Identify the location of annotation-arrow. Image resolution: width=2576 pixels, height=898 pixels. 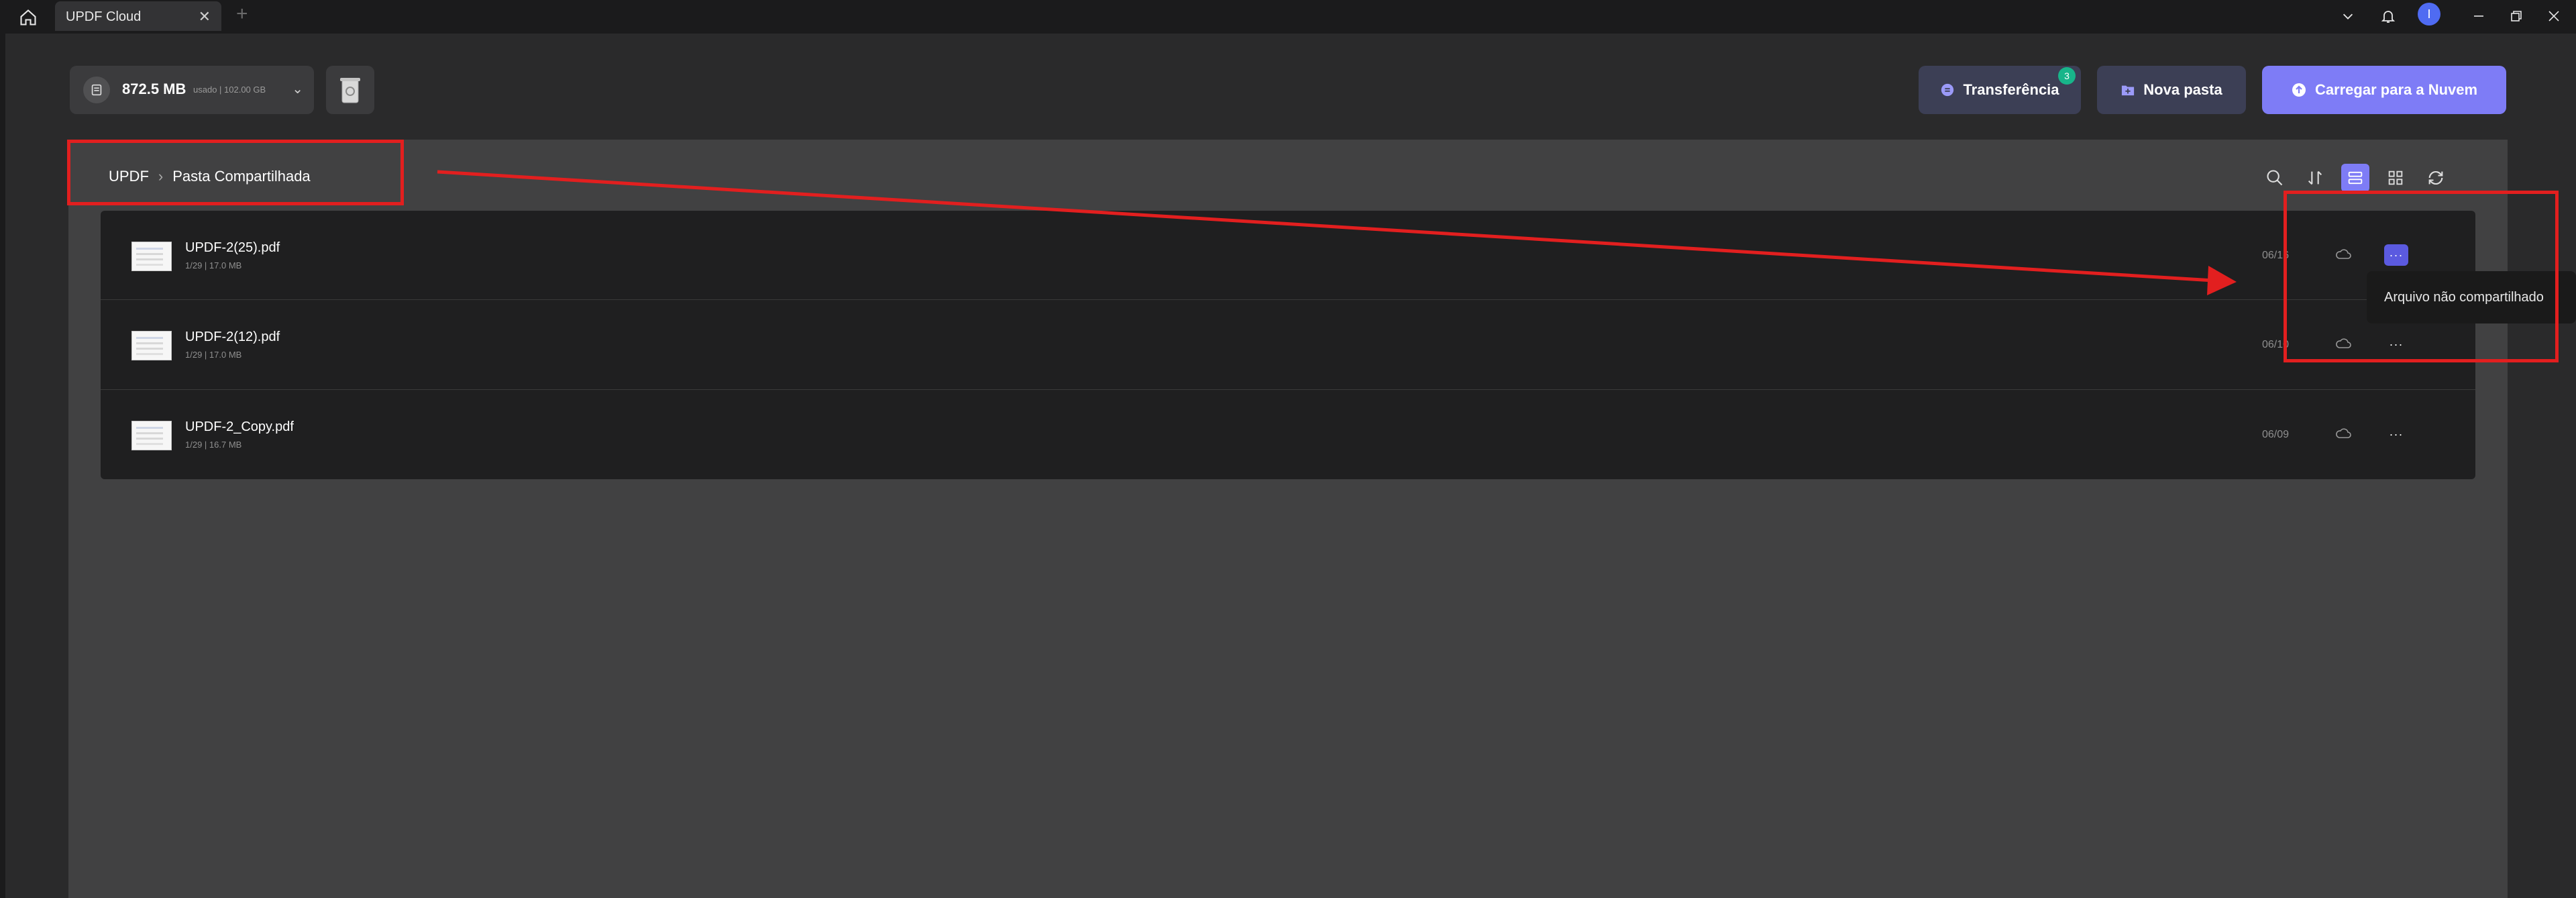
(1337, 232).